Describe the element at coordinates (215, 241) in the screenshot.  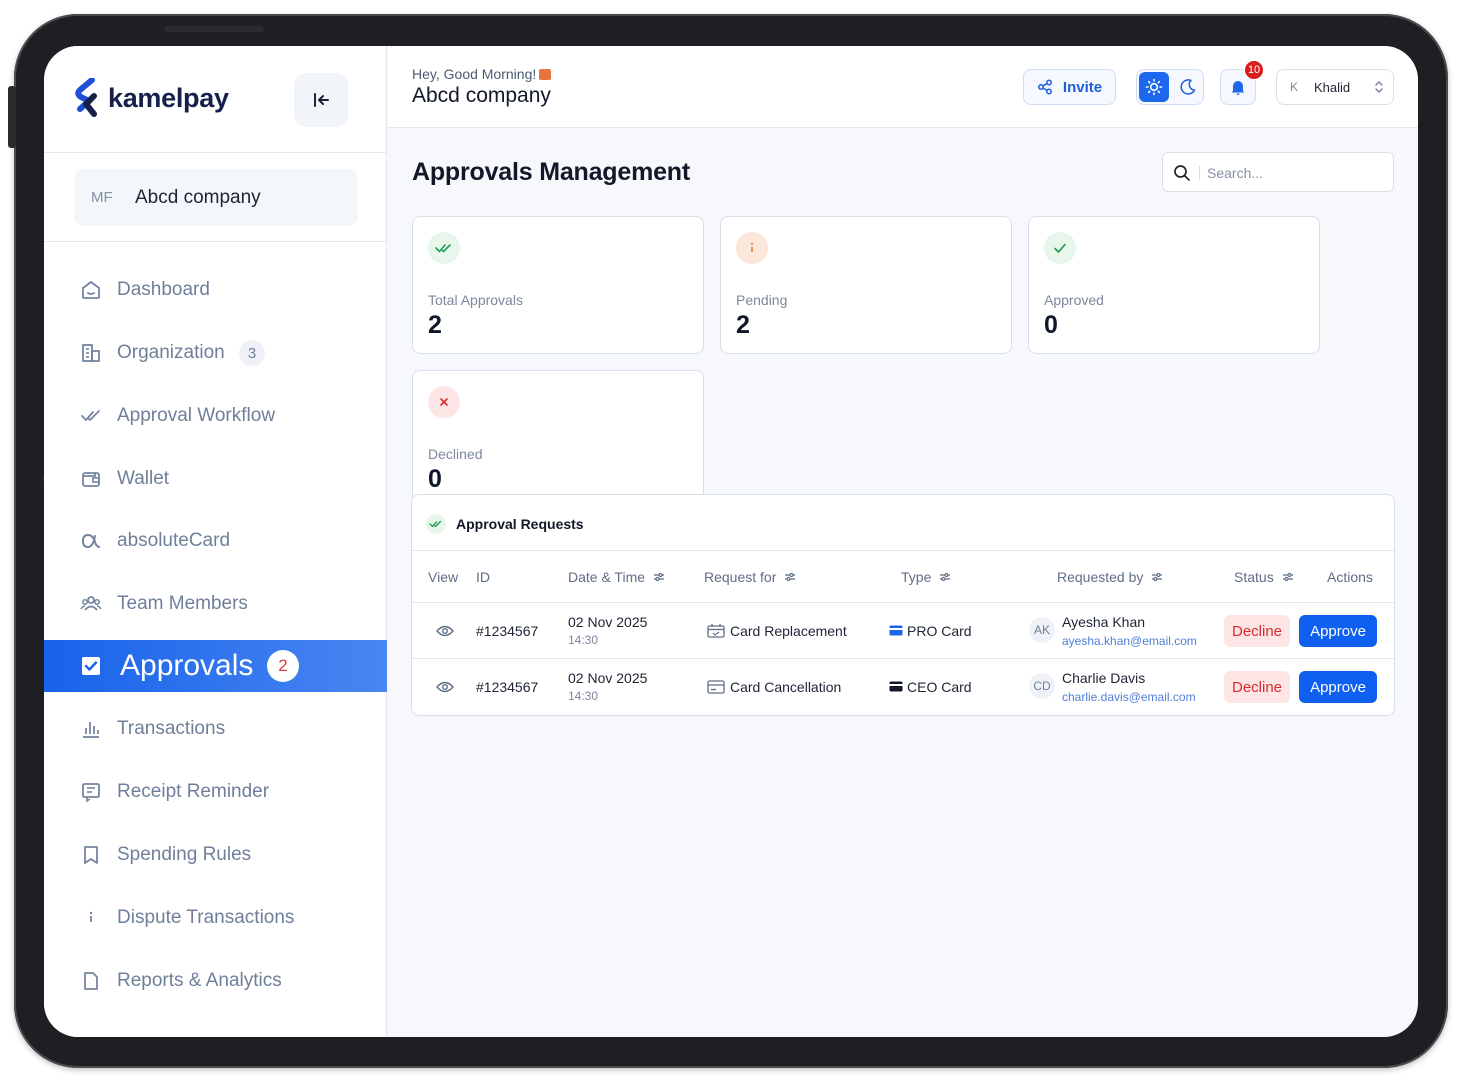
I see `divider` at that location.